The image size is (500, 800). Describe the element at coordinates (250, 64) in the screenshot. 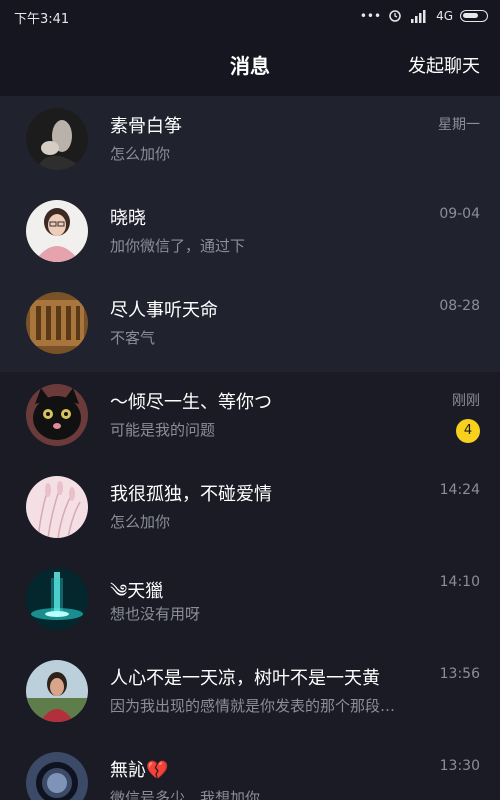

I see `nav-bar: 消息 发起聊天` at that location.